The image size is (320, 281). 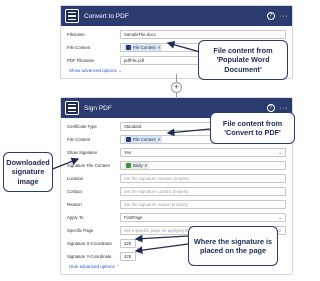 I want to click on apply-to-label: Apply To, so click(x=75, y=217).